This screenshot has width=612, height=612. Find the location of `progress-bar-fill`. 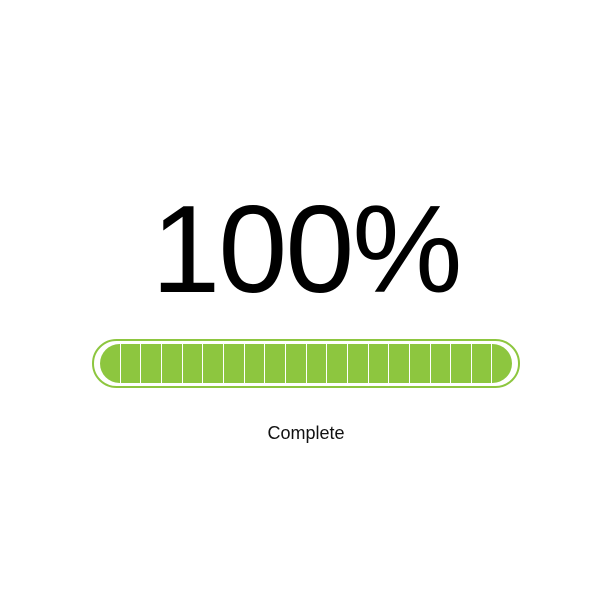

progress-bar-fill is located at coordinates (306, 363).